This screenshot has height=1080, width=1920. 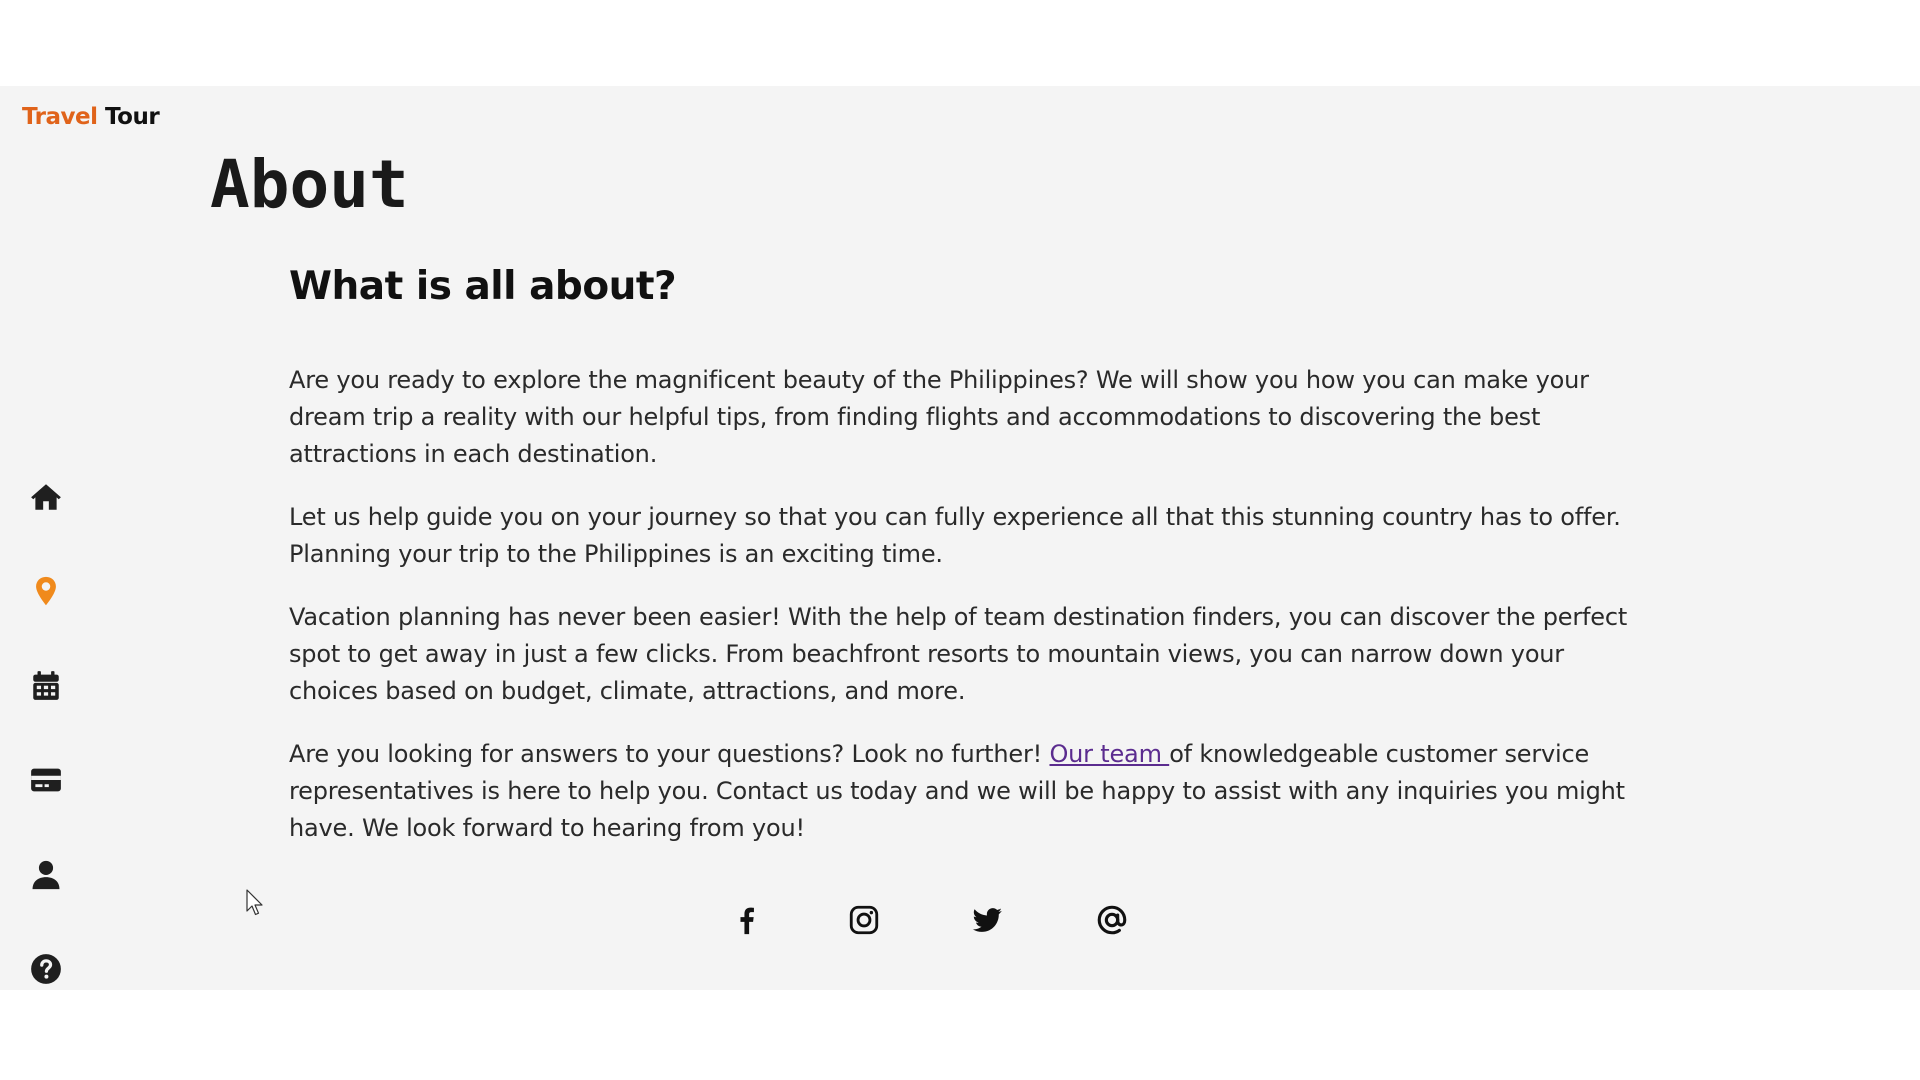 I want to click on email-link, so click(x=1112, y=920).